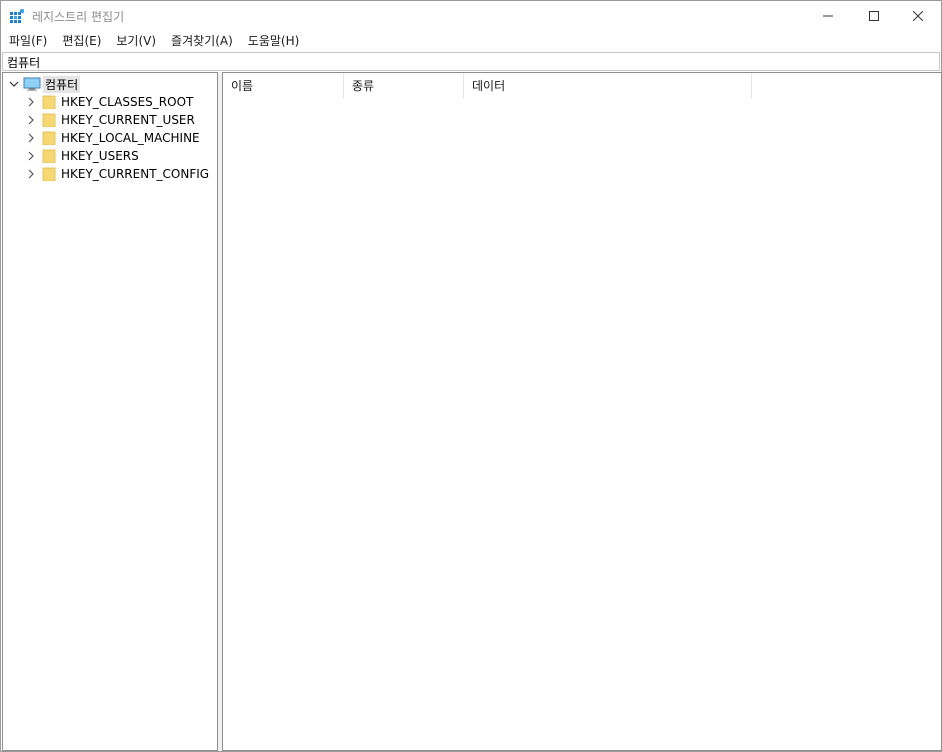 This screenshot has height=752, width=942. I want to click on menu-bar: 파일(F) 편집(E) 보기(V) 즐겨찾기(A) 도움말(H), so click(471, 41).